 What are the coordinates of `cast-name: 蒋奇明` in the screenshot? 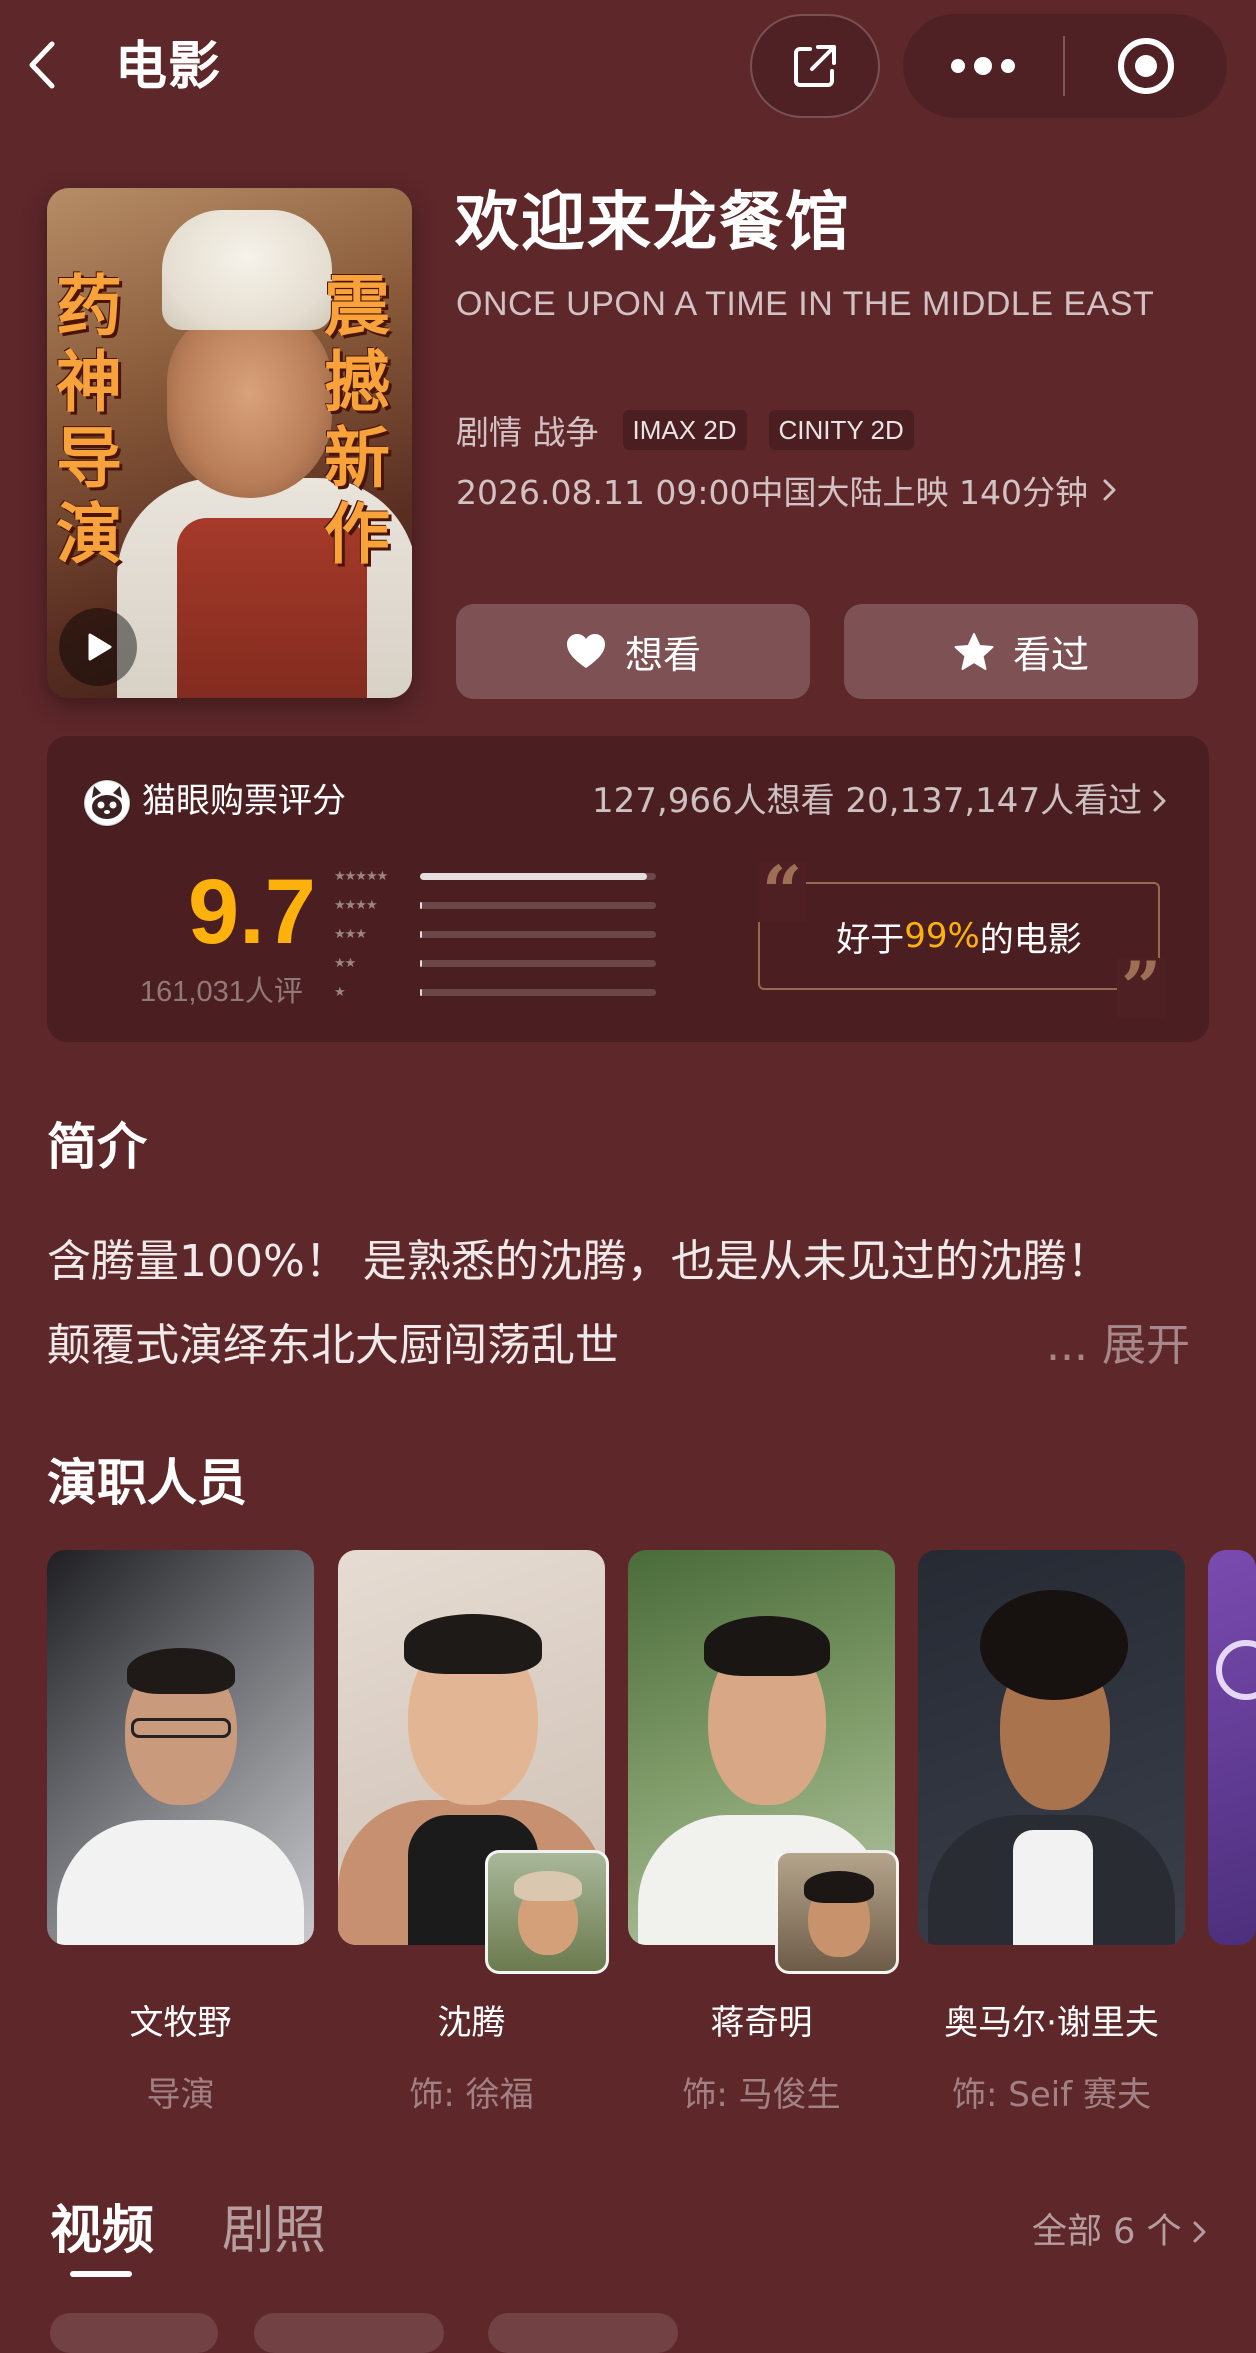 It's located at (761, 2023).